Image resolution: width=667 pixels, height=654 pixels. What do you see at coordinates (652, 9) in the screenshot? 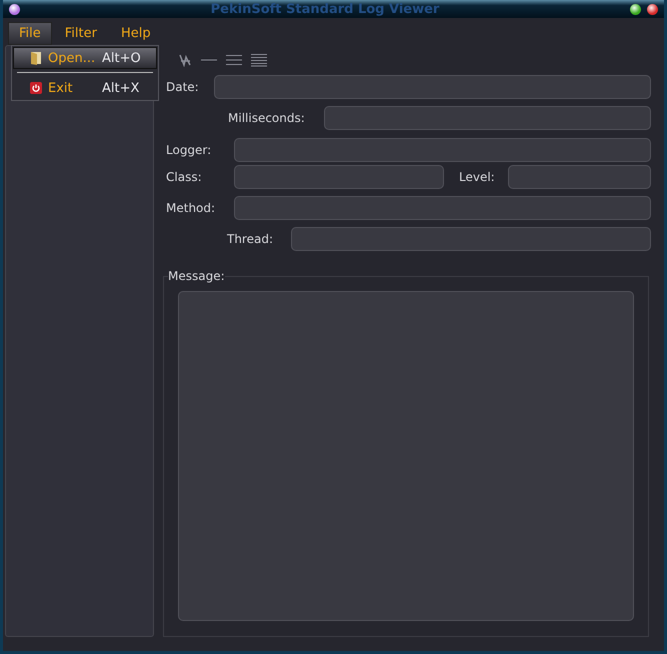
I see `close-icon` at bounding box center [652, 9].